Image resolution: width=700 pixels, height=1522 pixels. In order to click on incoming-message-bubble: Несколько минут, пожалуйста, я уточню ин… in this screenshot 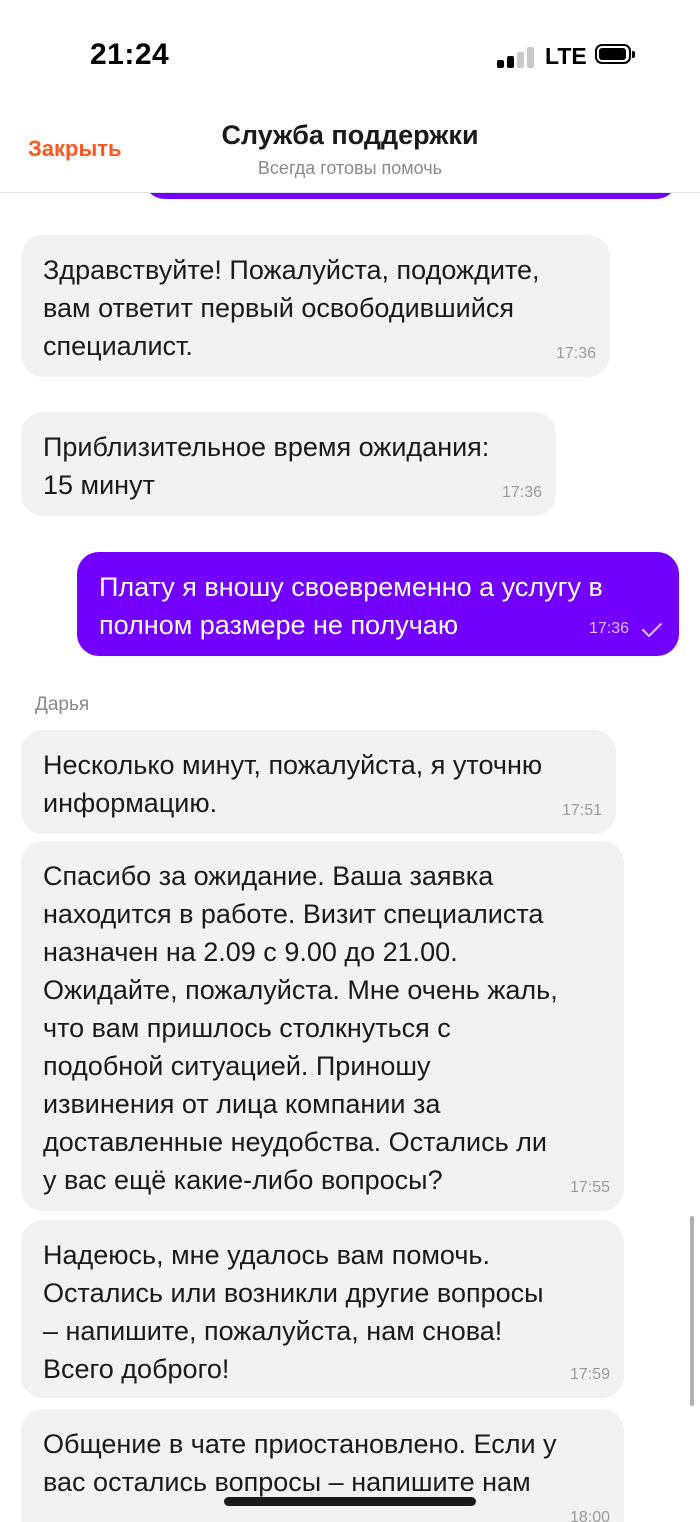, I will do `click(318, 782)`.